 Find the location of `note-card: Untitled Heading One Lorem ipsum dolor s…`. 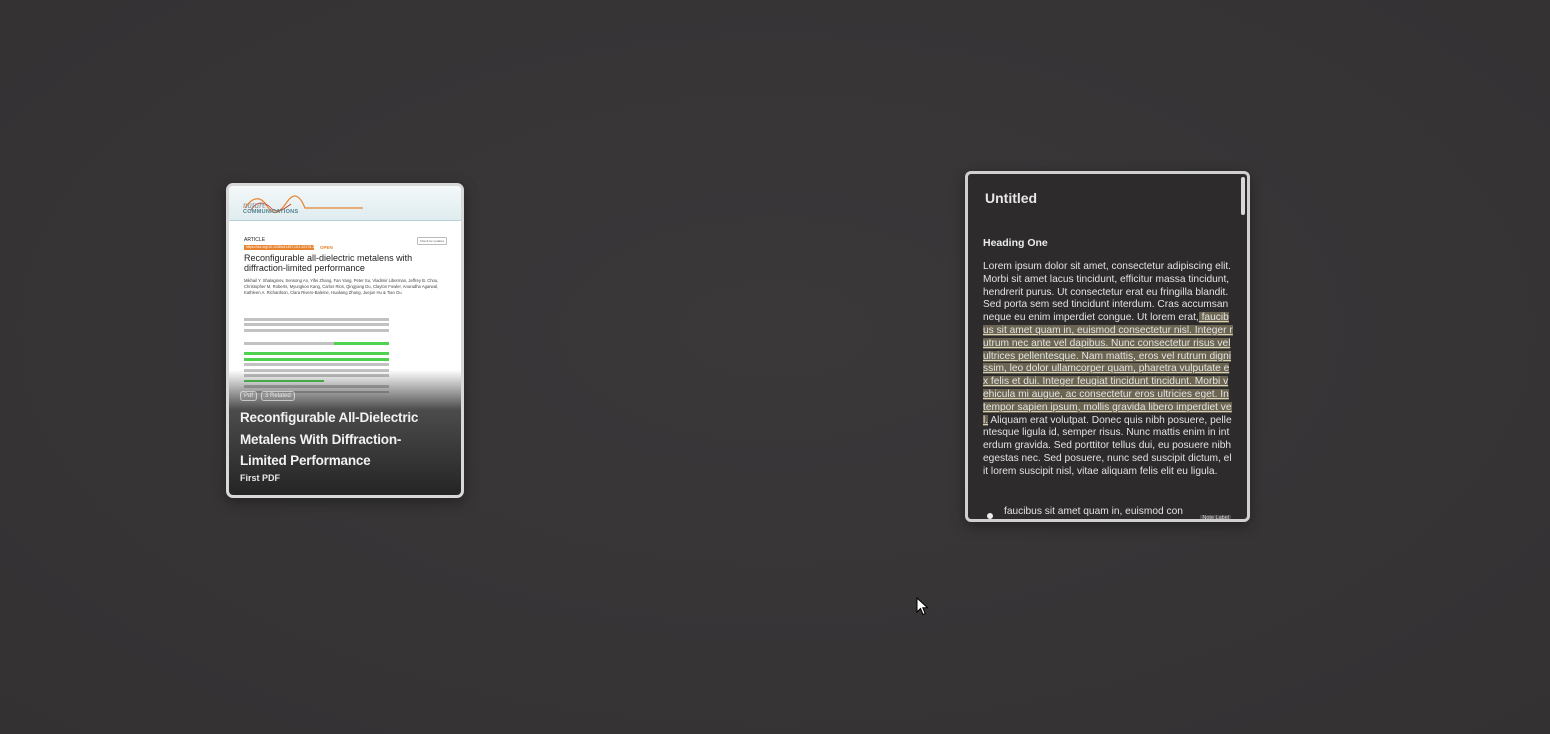

note-card: Untitled Heading One Lorem ipsum dolor s… is located at coordinates (1107, 346).